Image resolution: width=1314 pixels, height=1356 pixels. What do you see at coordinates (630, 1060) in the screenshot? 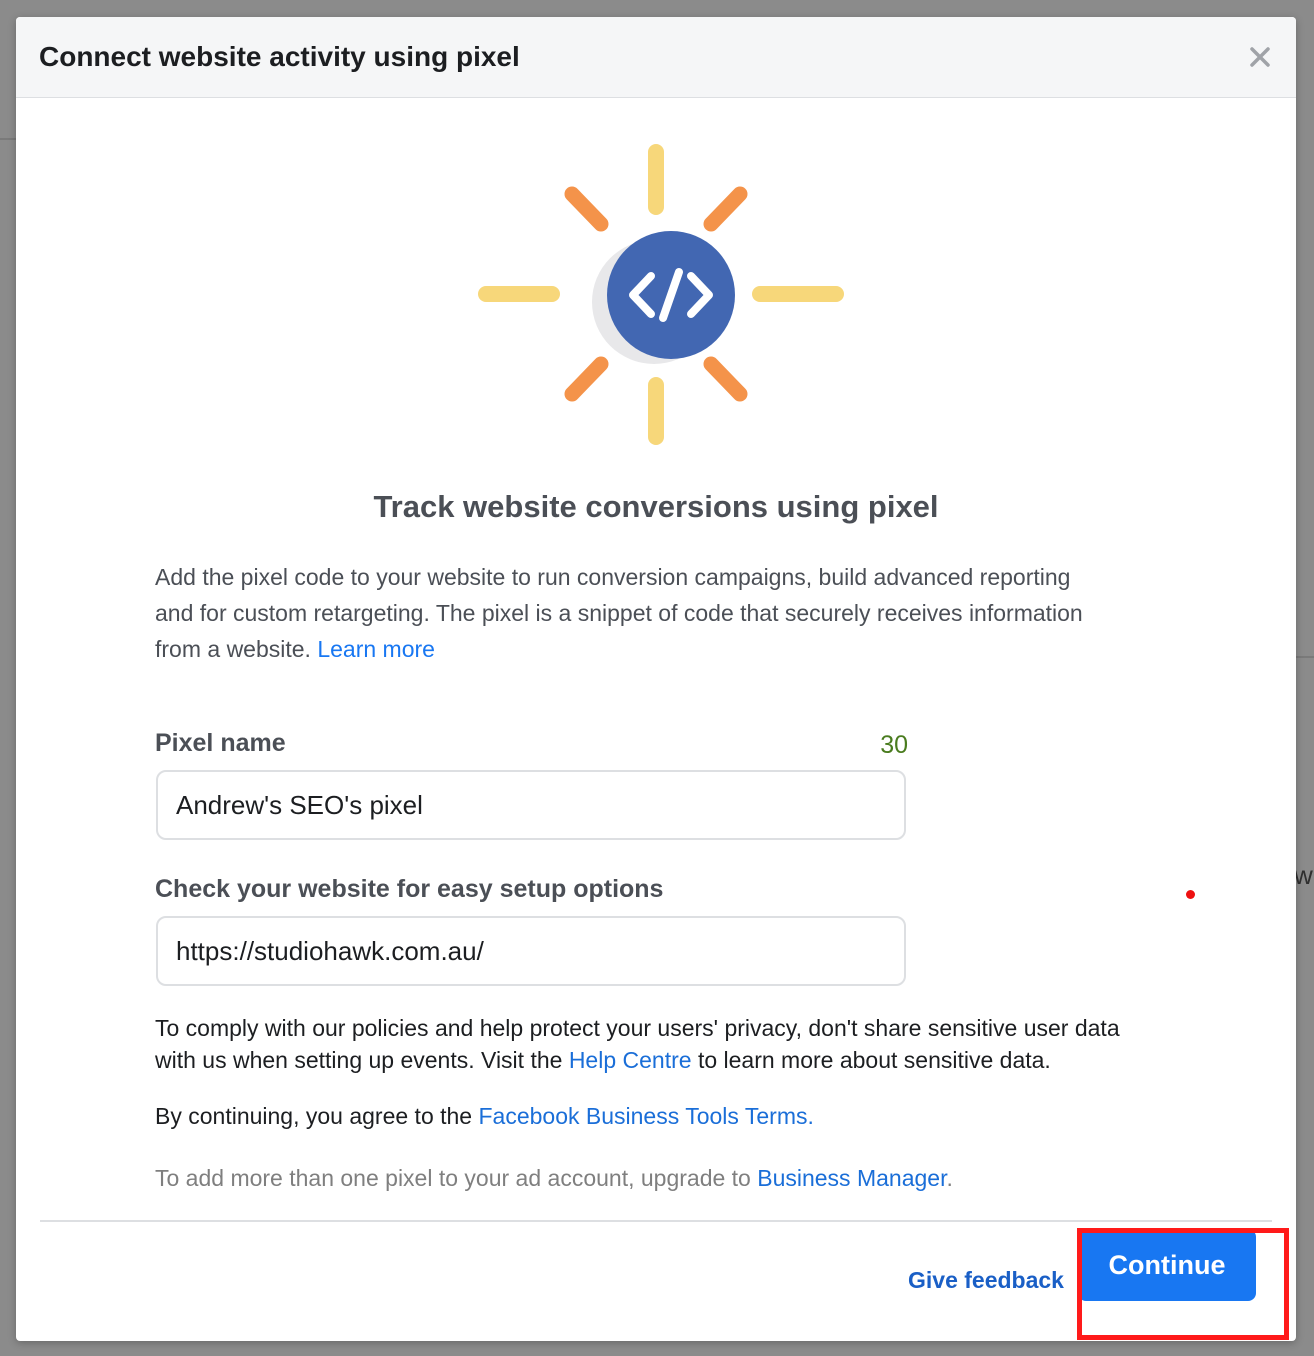
I see `help-centre-link: Help Centre` at bounding box center [630, 1060].